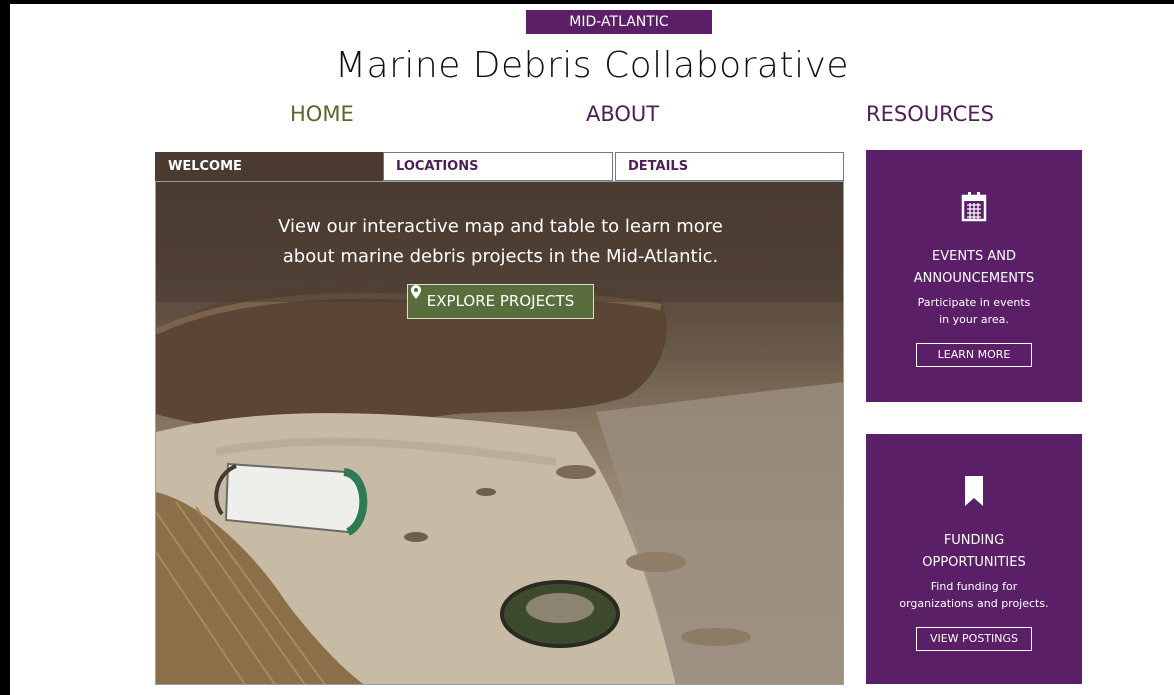 The image size is (1174, 695). Describe the element at coordinates (974, 207) in the screenshot. I see `calendar-icon` at that location.